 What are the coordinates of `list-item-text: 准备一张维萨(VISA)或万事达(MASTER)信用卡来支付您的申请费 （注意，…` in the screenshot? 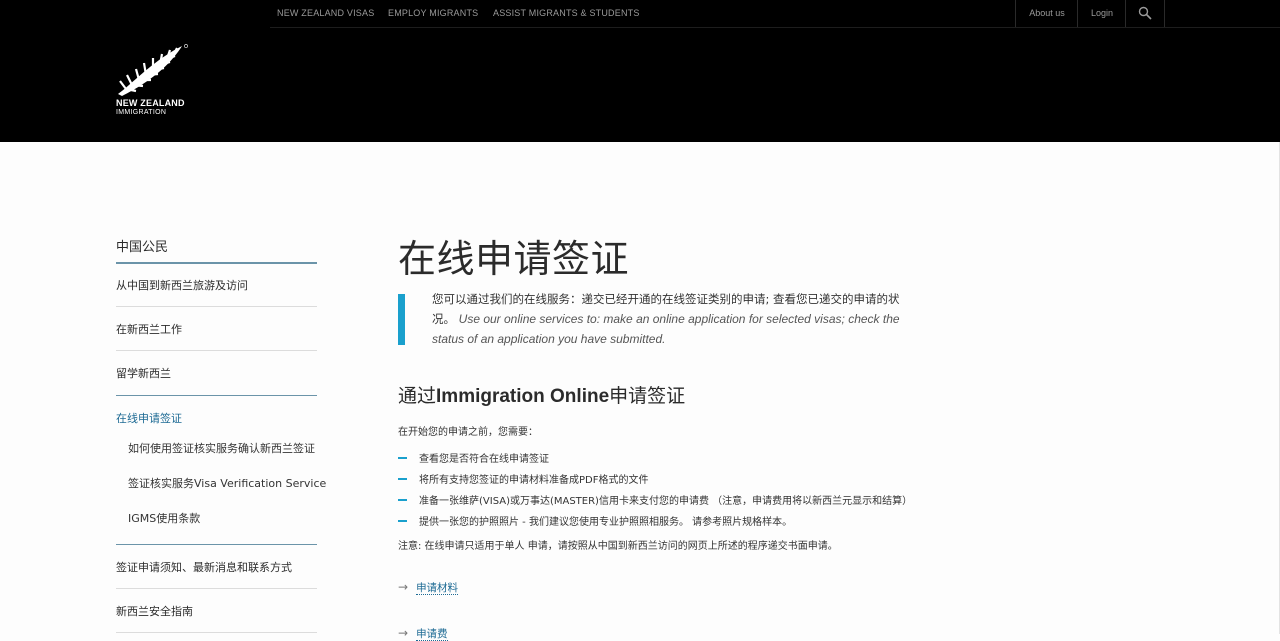 It's located at (666, 501).